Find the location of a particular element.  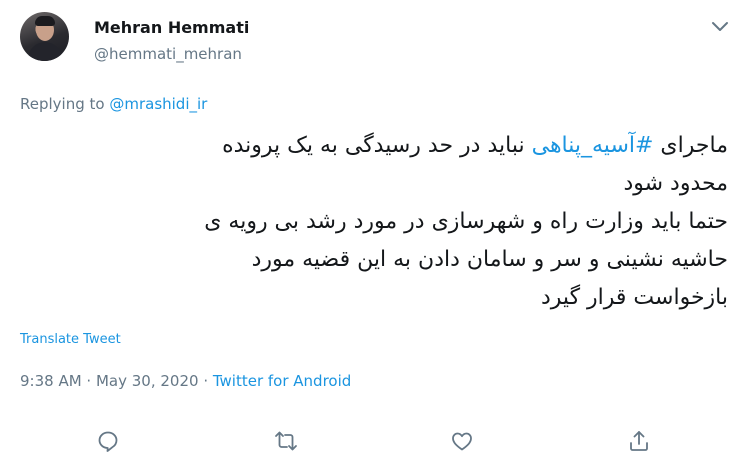

heart-icon is located at coordinates (462, 441).